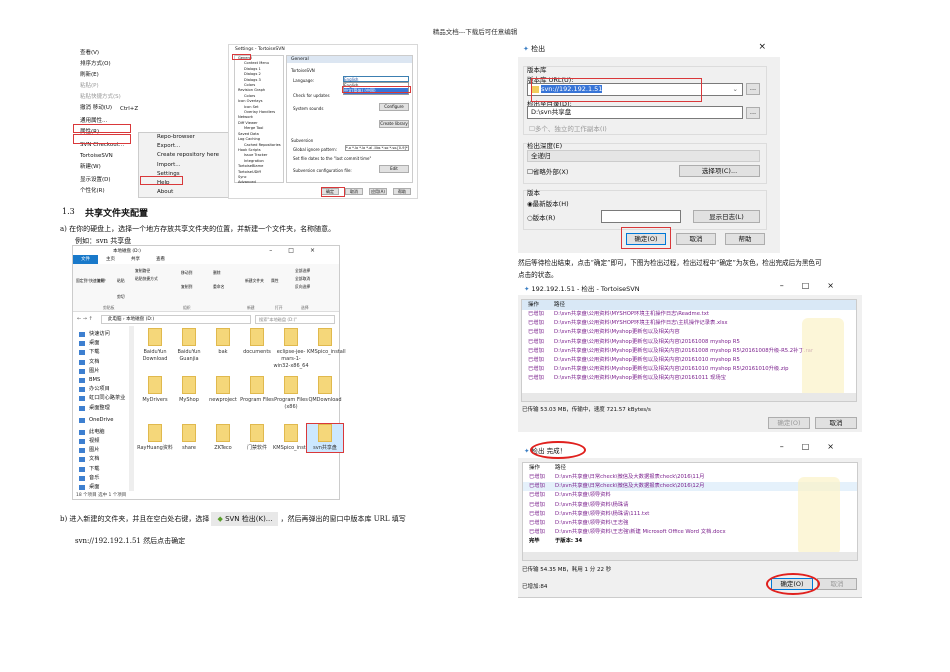 This screenshot has height=672, width=950. What do you see at coordinates (745, 239) in the screenshot?
I see `help-button: 帮助` at bounding box center [745, 239].